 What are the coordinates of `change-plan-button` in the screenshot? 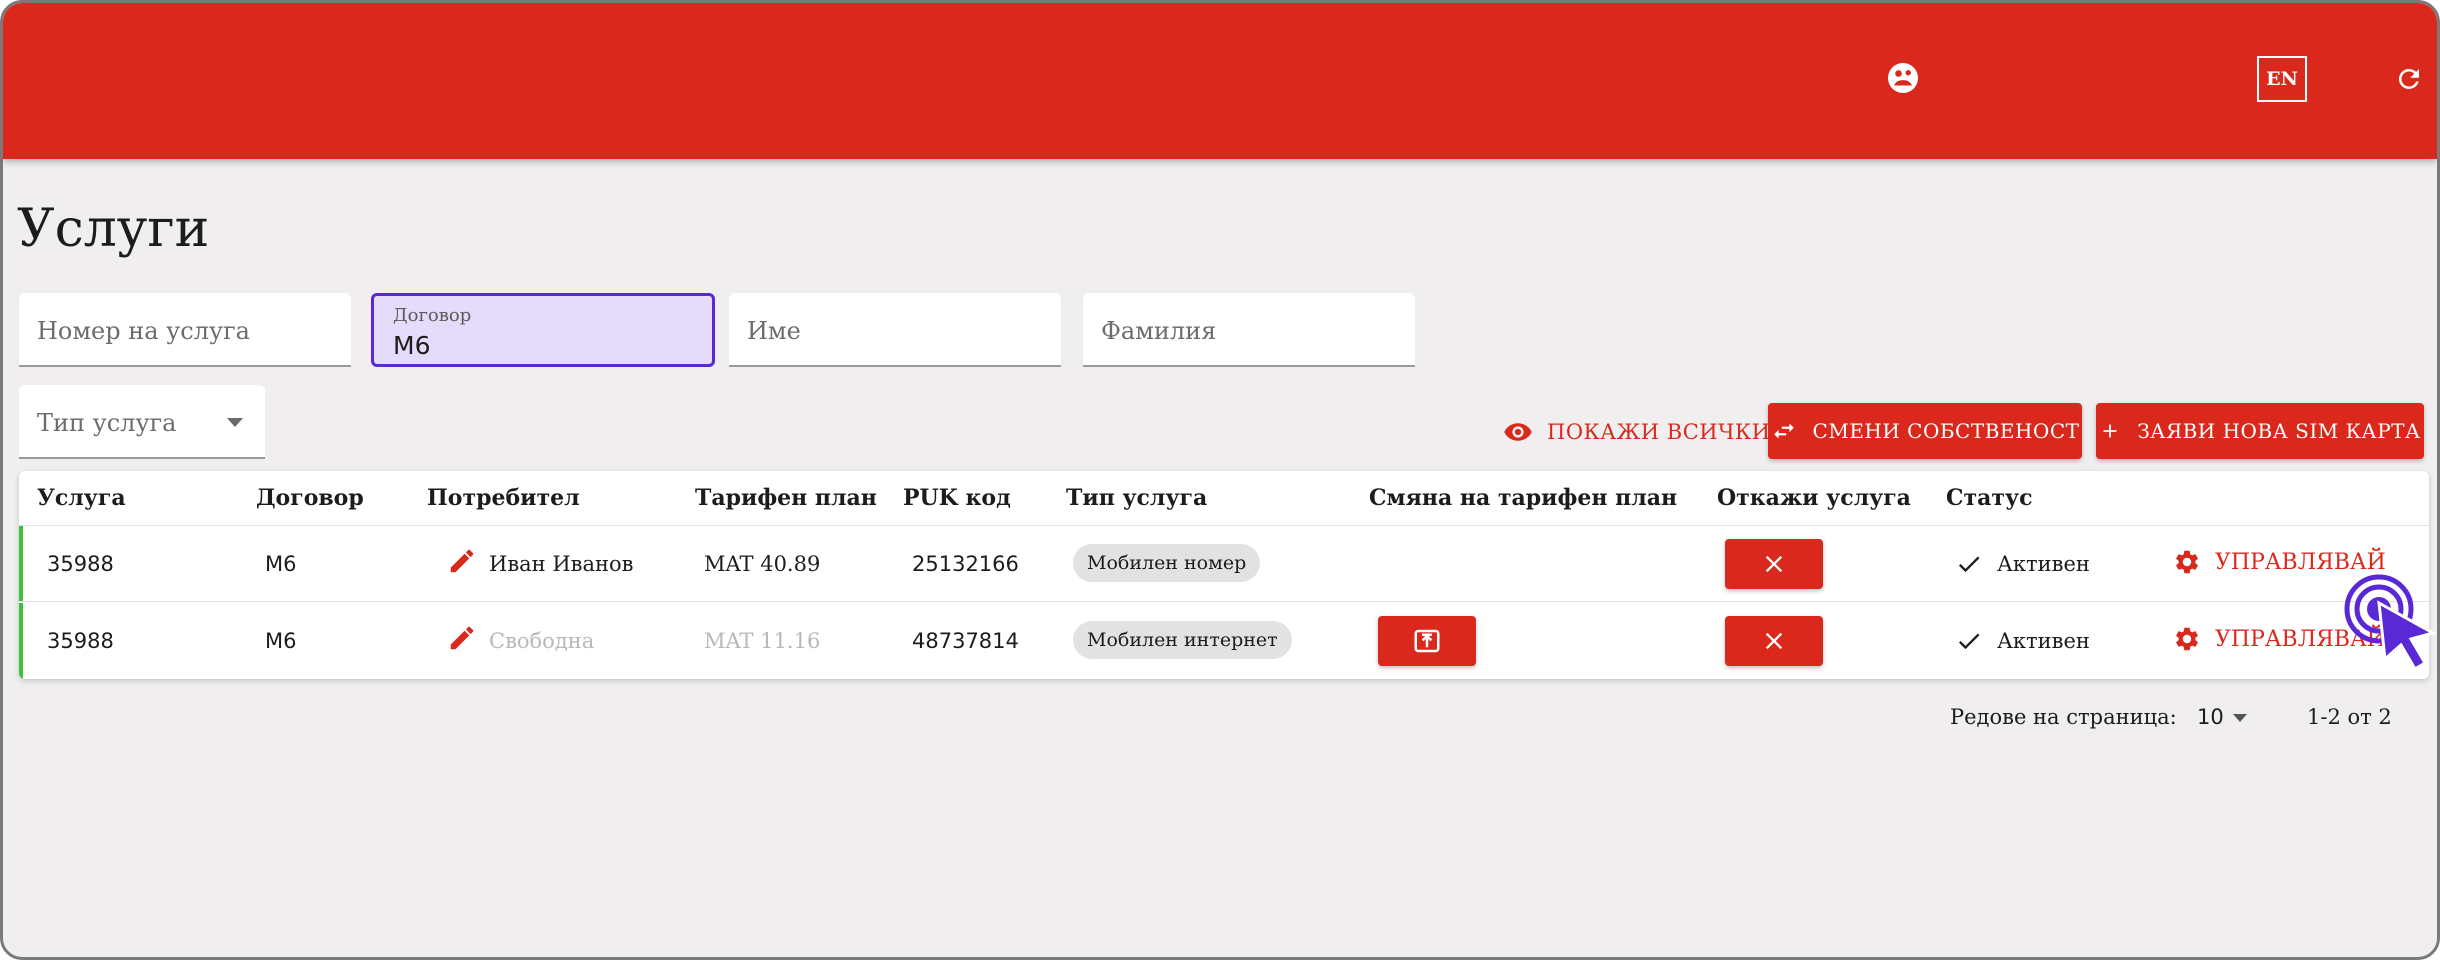 It's located at (1427, 641).